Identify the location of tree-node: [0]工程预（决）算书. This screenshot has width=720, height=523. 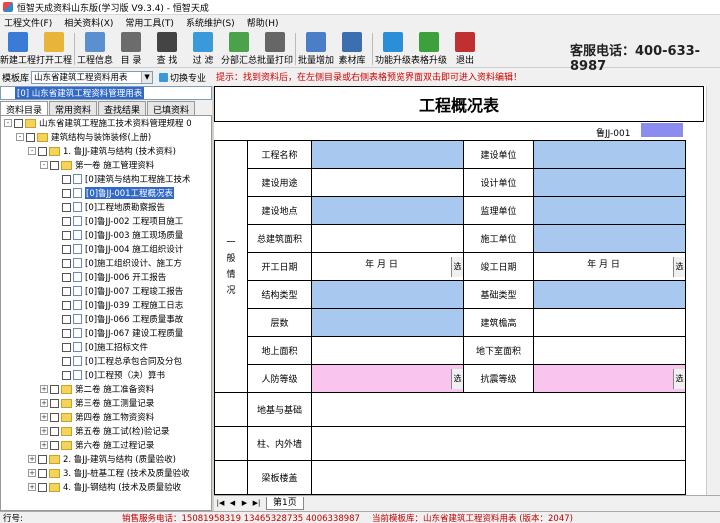
(106, 375).